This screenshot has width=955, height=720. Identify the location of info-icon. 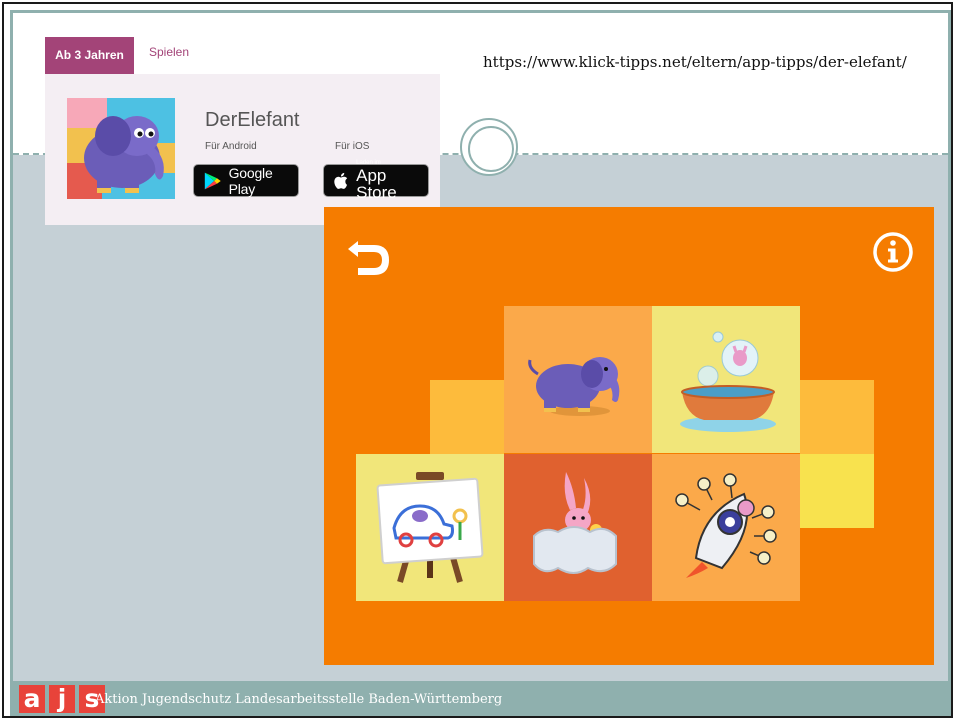
(893, 252).